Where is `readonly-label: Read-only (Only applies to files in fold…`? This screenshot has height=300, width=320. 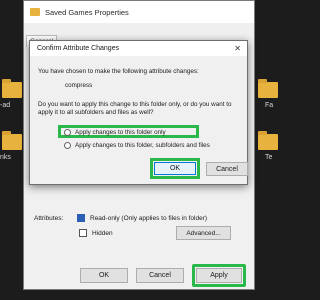 readonly-label: Read-only (Only applies to files in fold… is located at coordinates (149, 218).